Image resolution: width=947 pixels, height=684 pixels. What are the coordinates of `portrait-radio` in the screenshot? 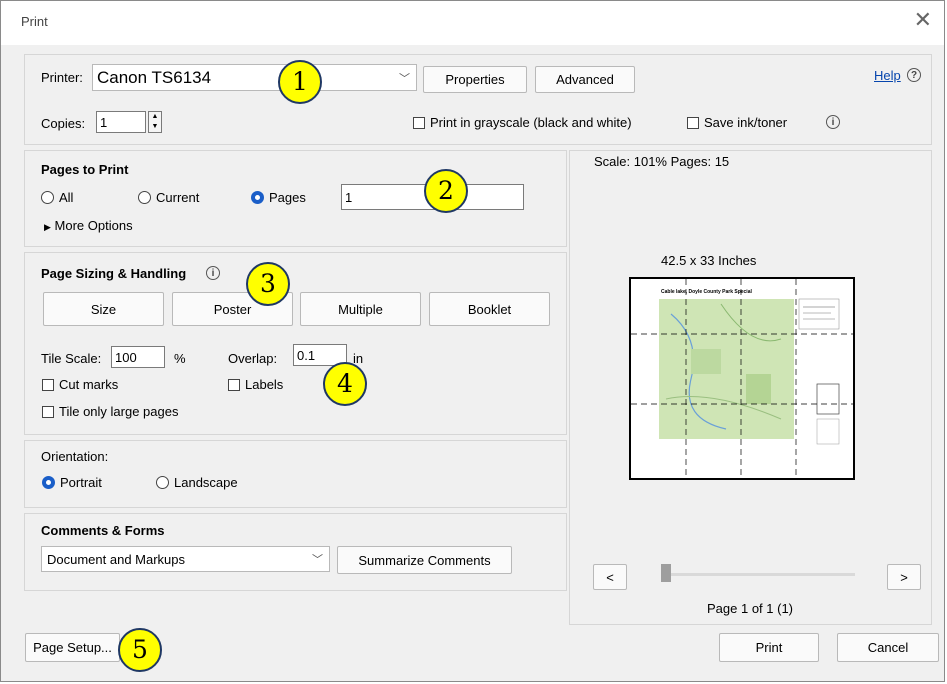 It's located at (48, 482).